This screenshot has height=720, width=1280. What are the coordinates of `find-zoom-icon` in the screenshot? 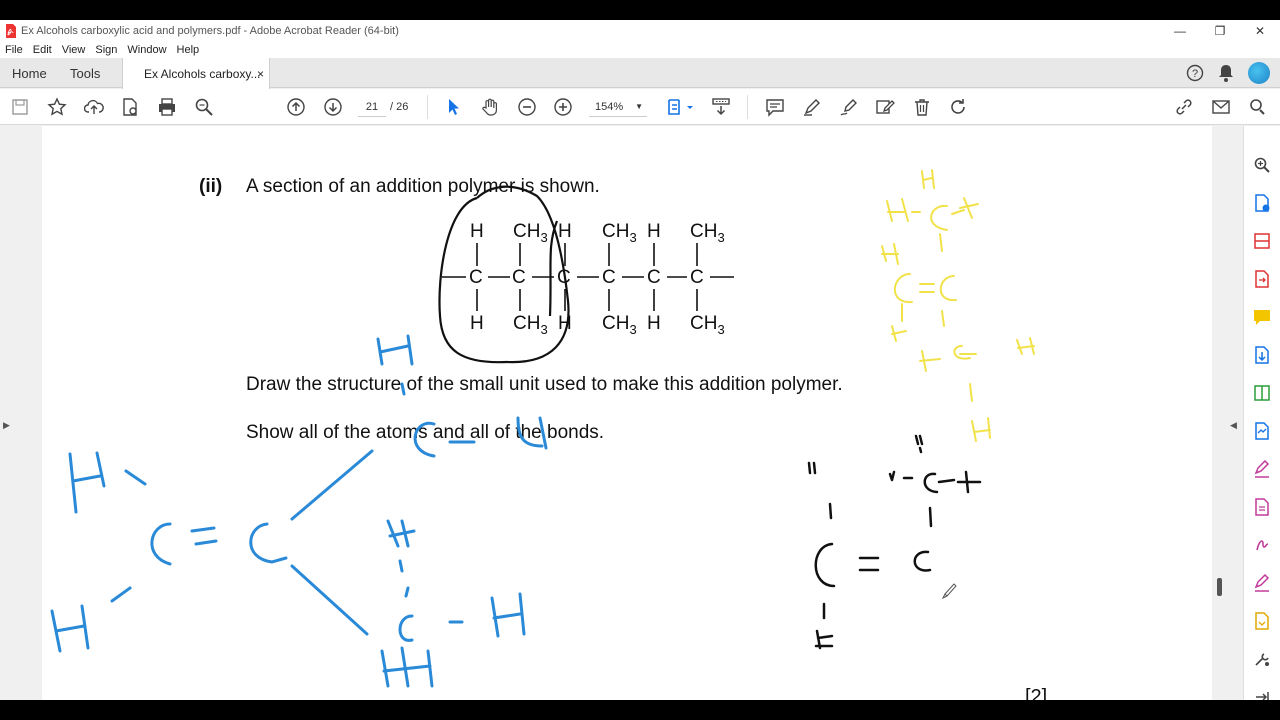 It's located at (204, 107).